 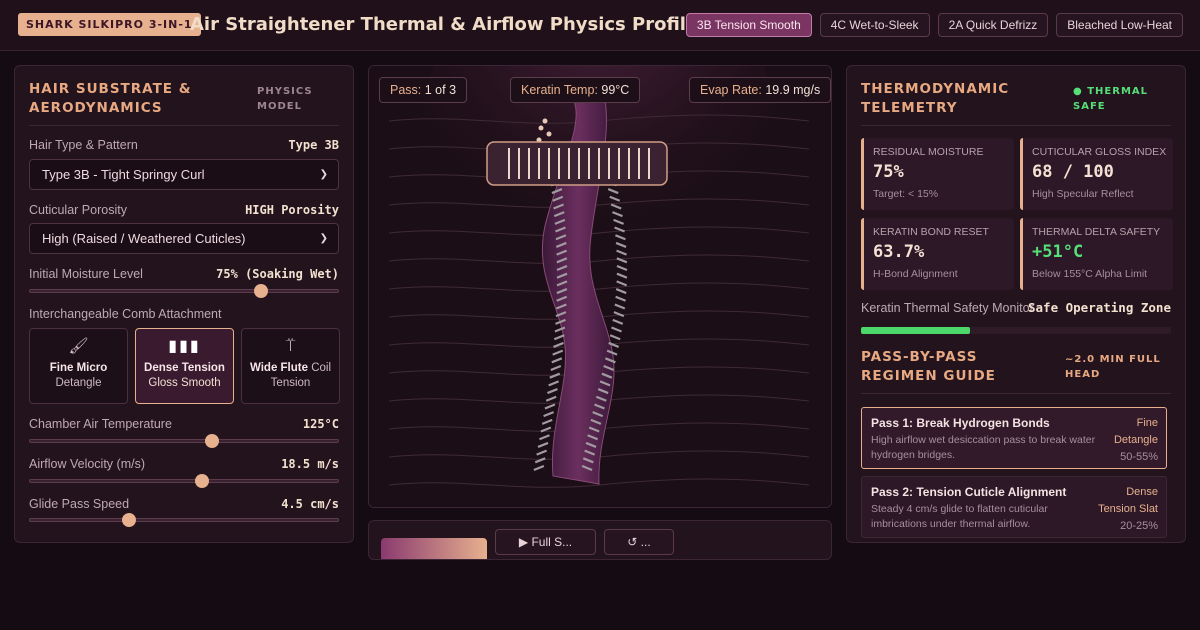 I want to click on comb-wide-flute: ⍡ Wide Flute Coil Tension, so click(x=290, y=366).